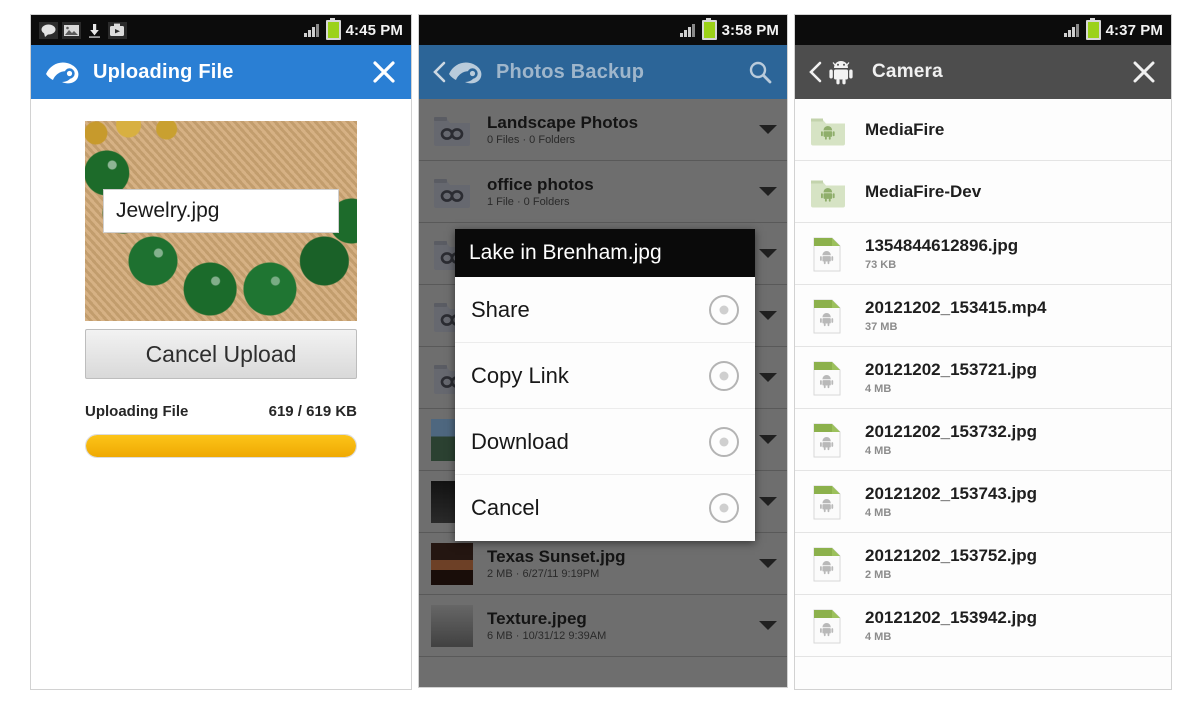  Describe the element at coordinates (619, 192) in the screenshot. I see `list-item-meta: office photos 1 File · 0 Folders` at that location.